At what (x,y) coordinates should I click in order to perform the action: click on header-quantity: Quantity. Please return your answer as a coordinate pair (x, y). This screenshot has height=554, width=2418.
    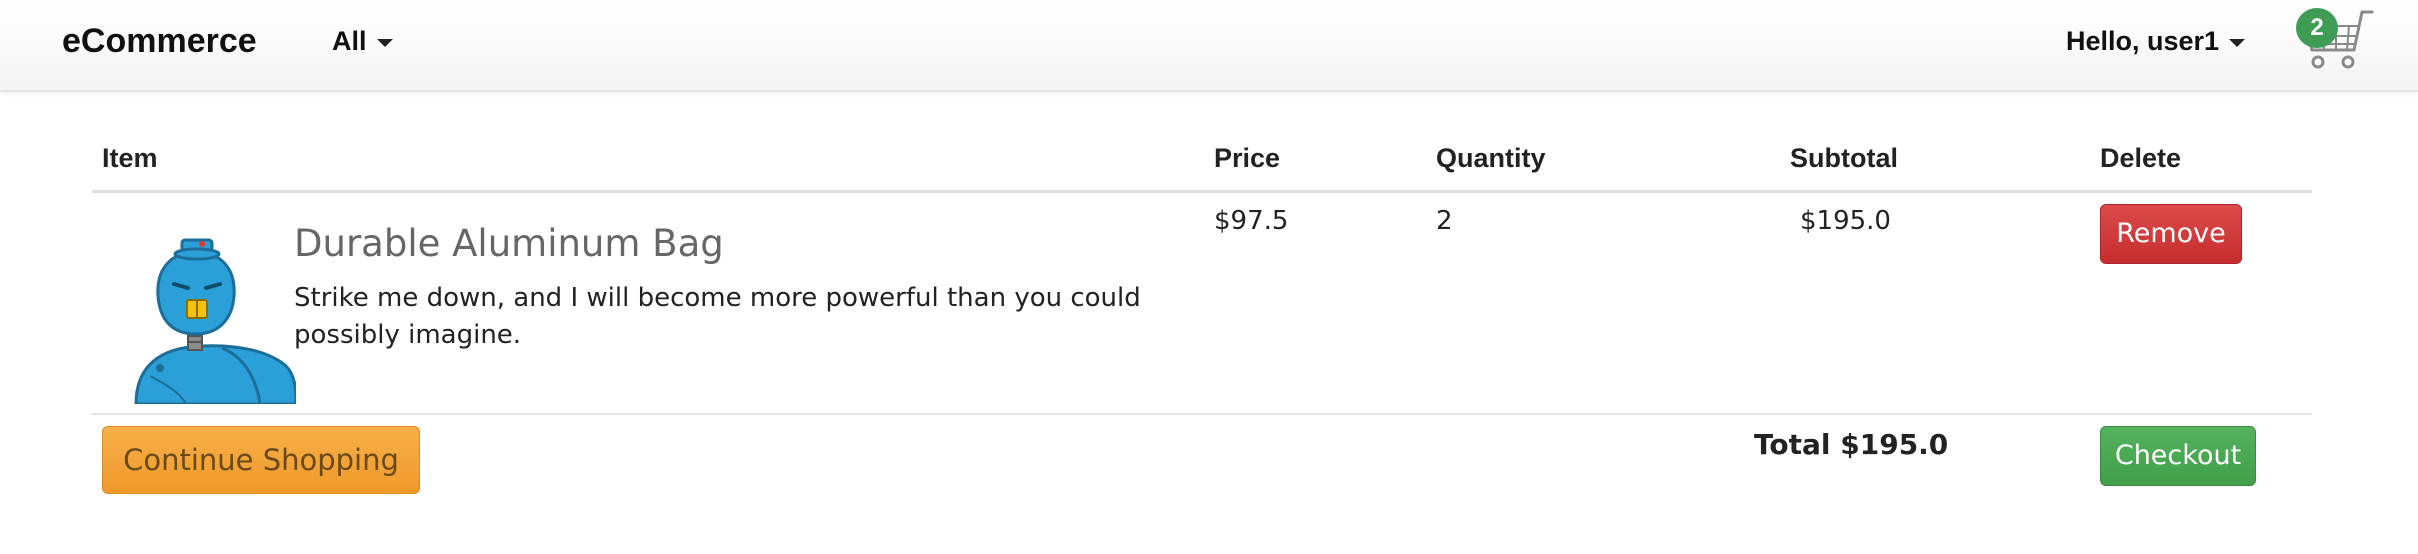
    Looking at the image, I should click on (1491, 158).